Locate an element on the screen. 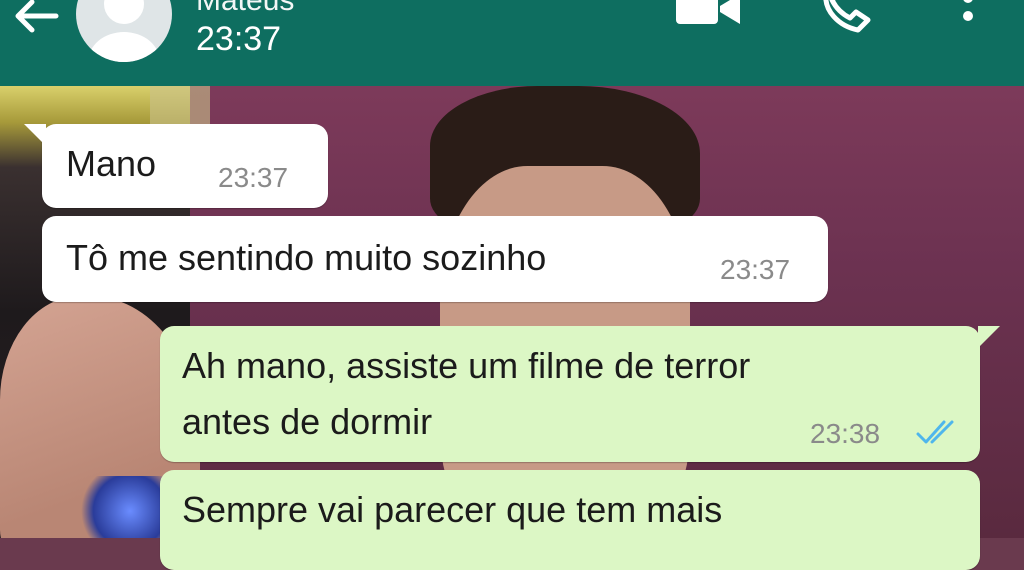  incoming-message: Mano 23:37 is located at coordinates (176, 166).